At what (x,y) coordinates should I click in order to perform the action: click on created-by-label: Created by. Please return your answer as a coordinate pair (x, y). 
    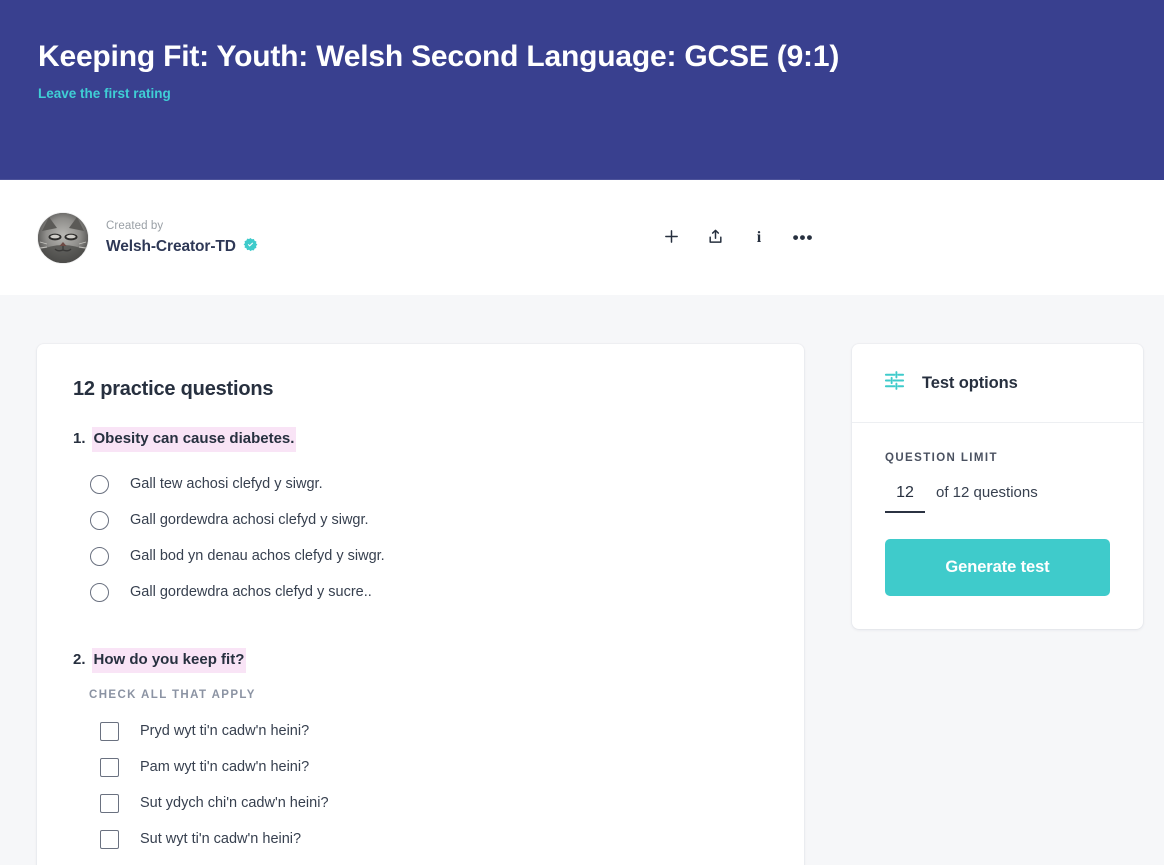
    Looking at the image, I should click on (135, 226).